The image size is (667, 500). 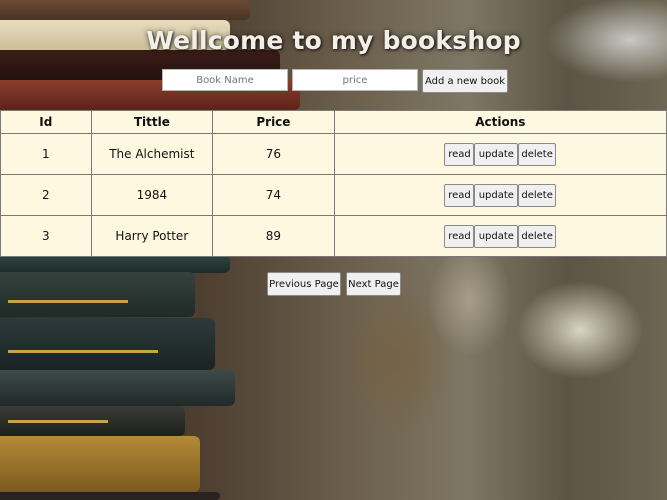 What do you see at coordinates (46, 195) in the screenshot?
I see `cell-id: 2` at bounding box center [46, 195].